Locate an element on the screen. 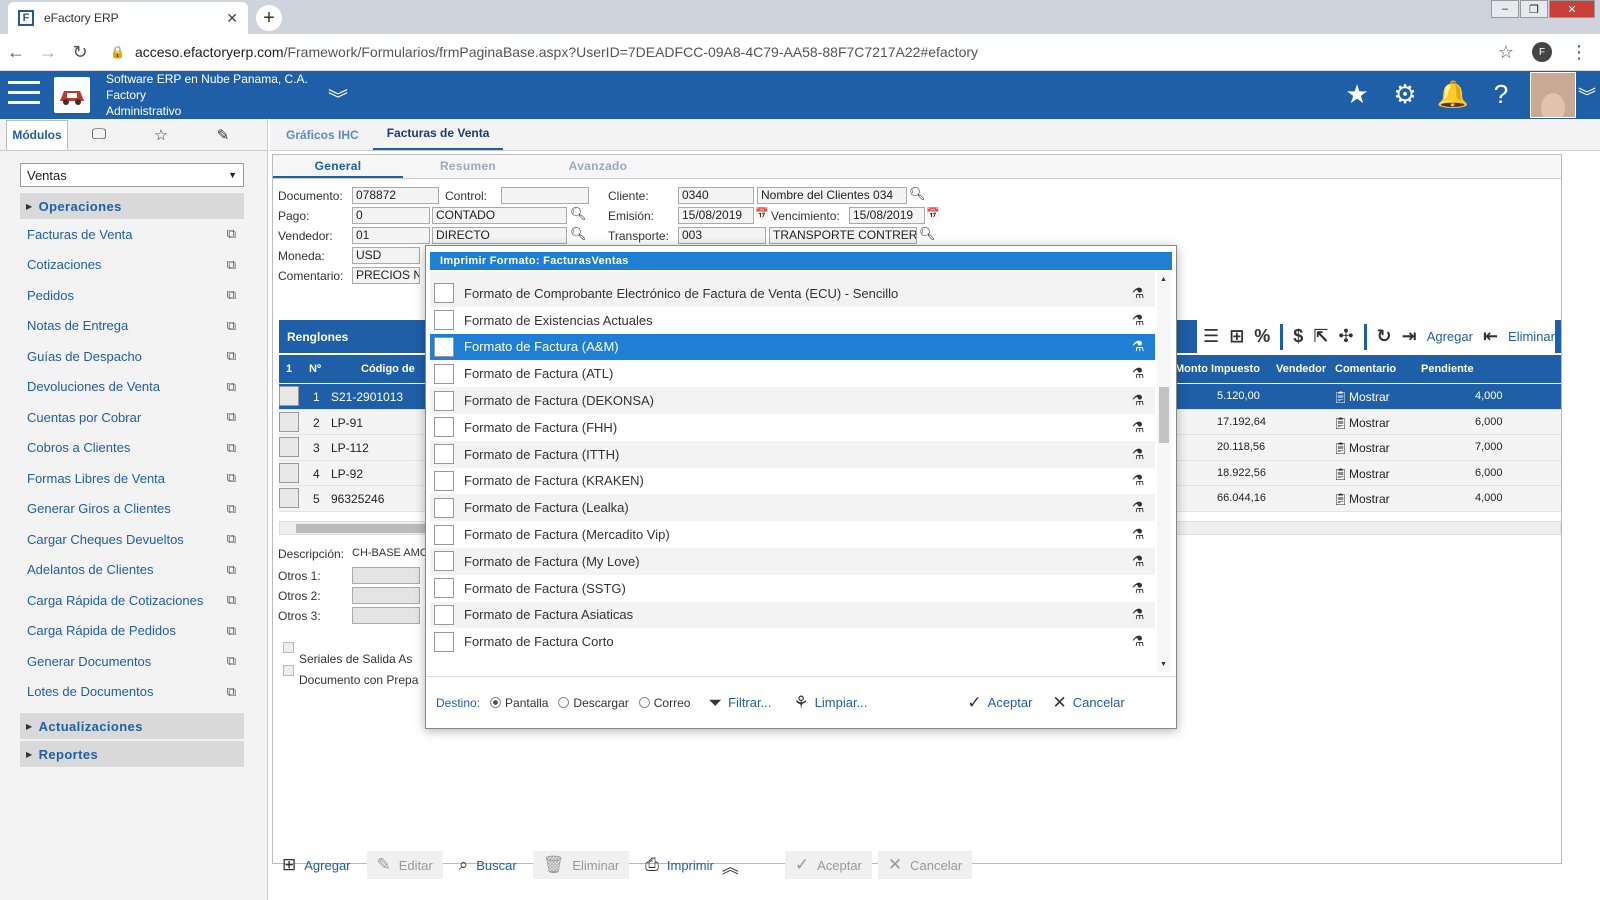  section-actualizaciones: ▶ Actualizaciones is located at coordinates (132, 726).